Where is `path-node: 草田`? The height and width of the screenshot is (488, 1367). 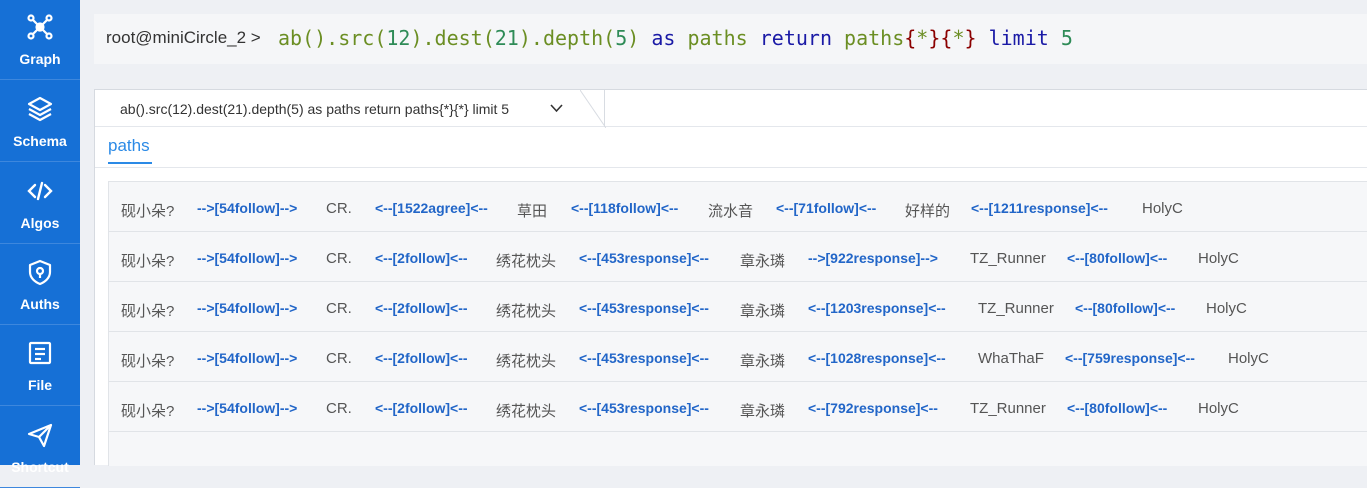
path-node: 草田 is located at coordinates (532, 211).